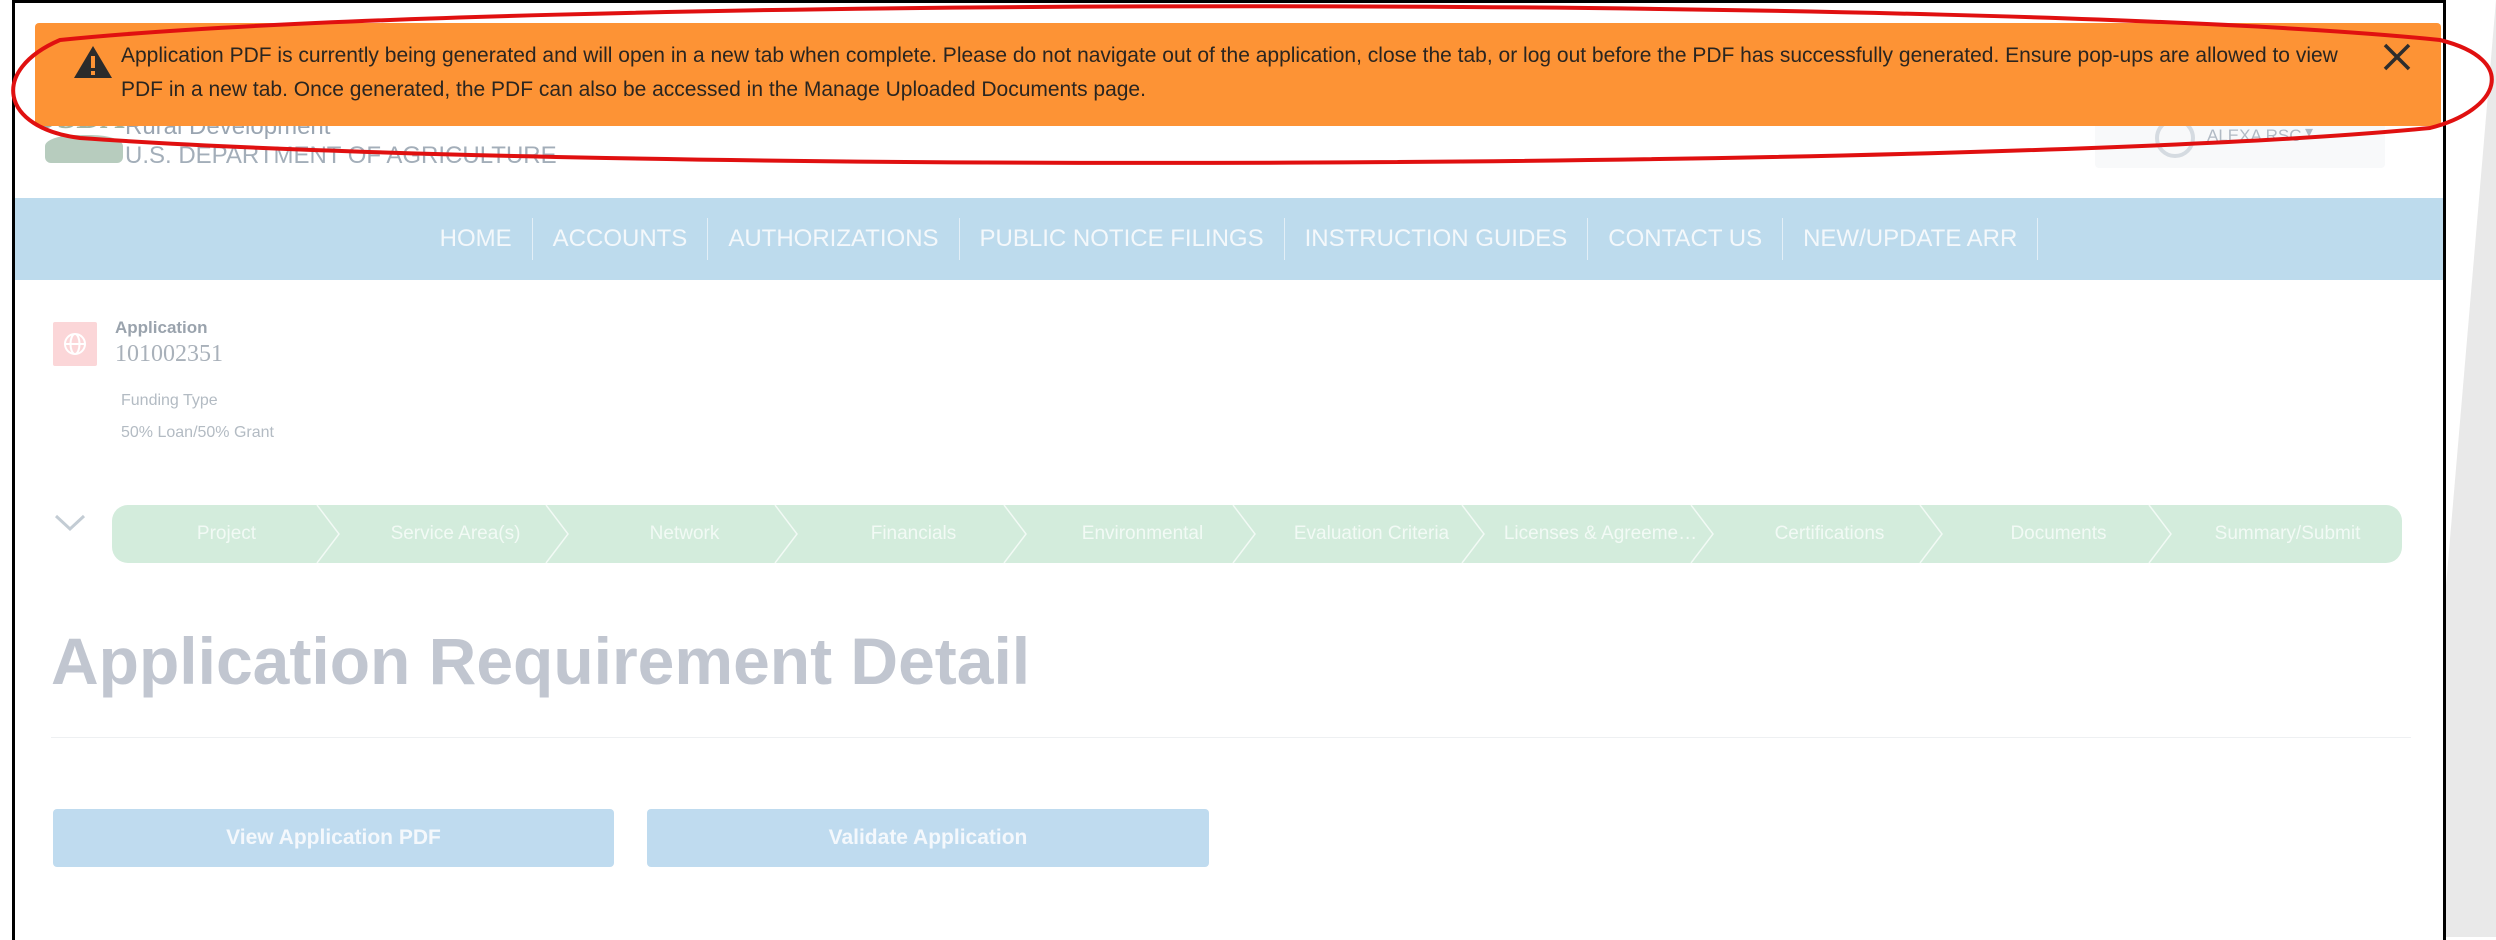  What do you see at coordinates (161, 327) in the screenshot?
I see `application-label: Application` at bounding box center [161, 327].